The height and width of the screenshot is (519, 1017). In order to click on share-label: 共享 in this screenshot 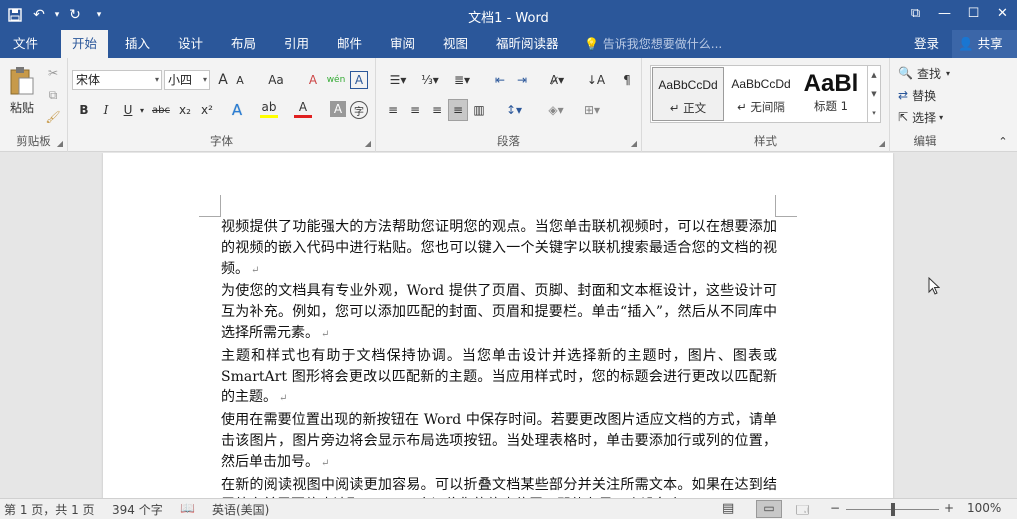, I will do `click(990, 43)`.